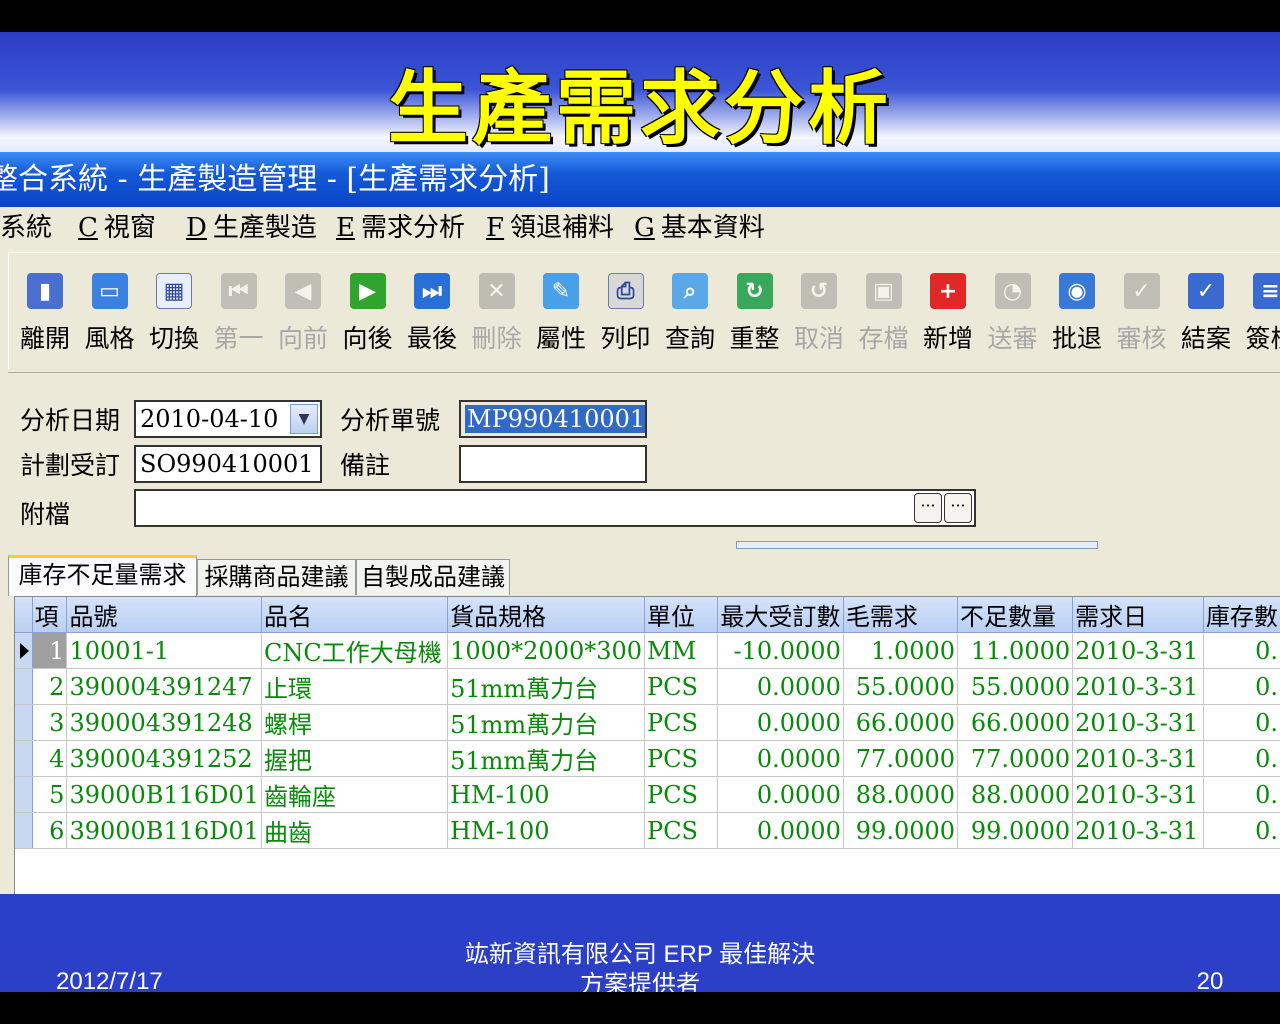  Describe the element at coordinates (553, 464) in the screenshot. I see `remark-field` at that location.